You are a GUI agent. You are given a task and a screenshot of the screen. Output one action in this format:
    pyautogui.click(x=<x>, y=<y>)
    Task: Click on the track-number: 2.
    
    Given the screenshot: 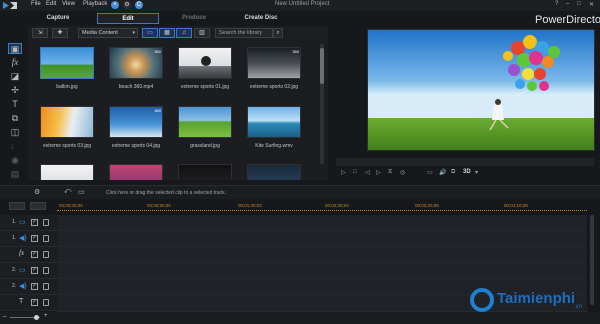 What is the action you would take?
    pyautogui.click(x=14, y=270)
    